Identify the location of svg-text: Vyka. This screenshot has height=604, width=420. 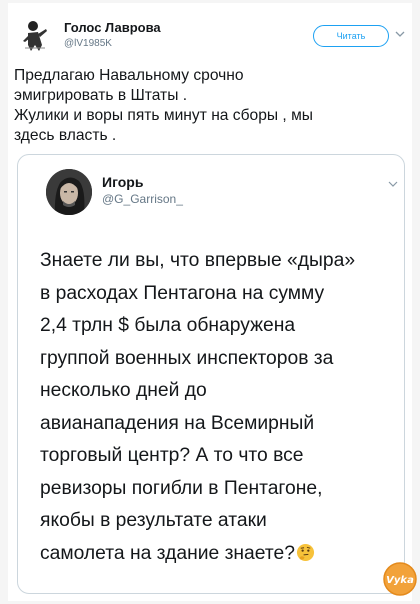
(400, 580).